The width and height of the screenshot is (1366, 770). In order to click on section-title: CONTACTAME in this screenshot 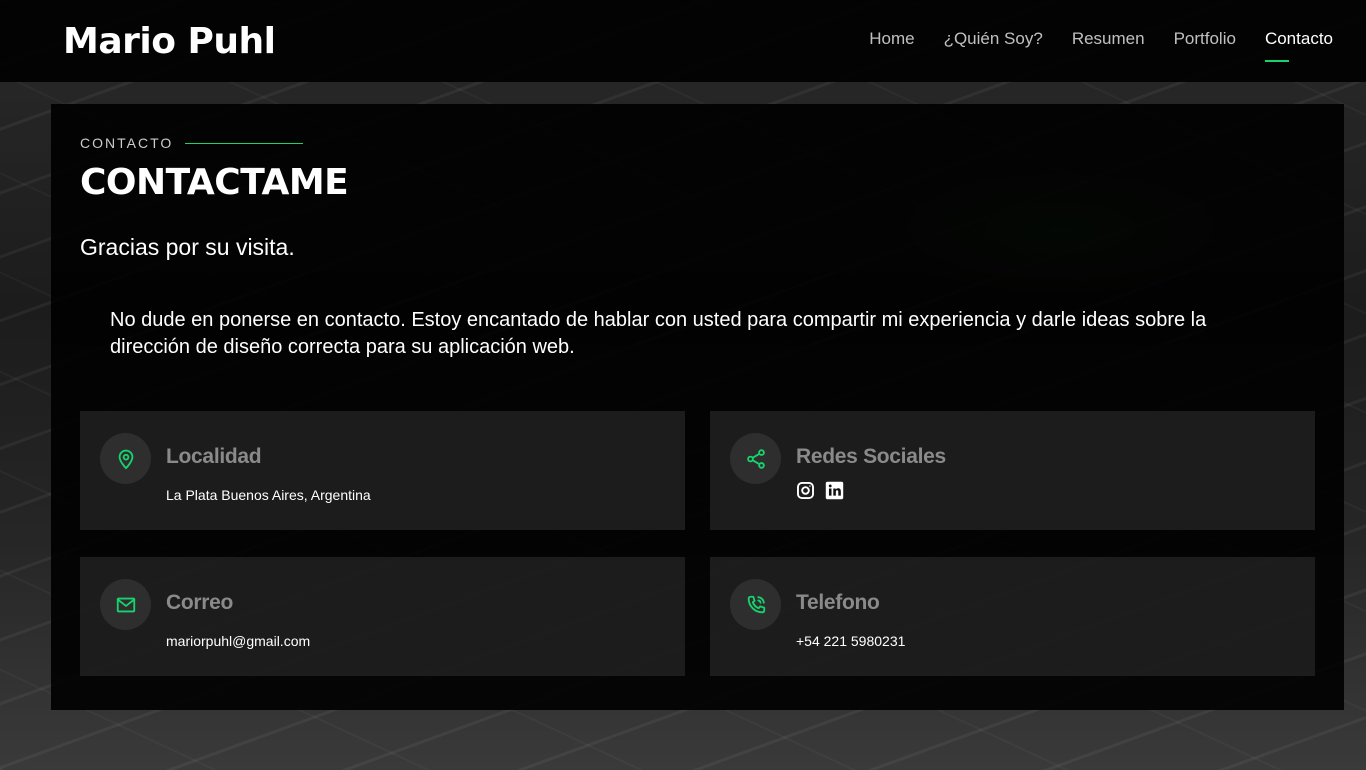, I will do `click(214, 182)`.